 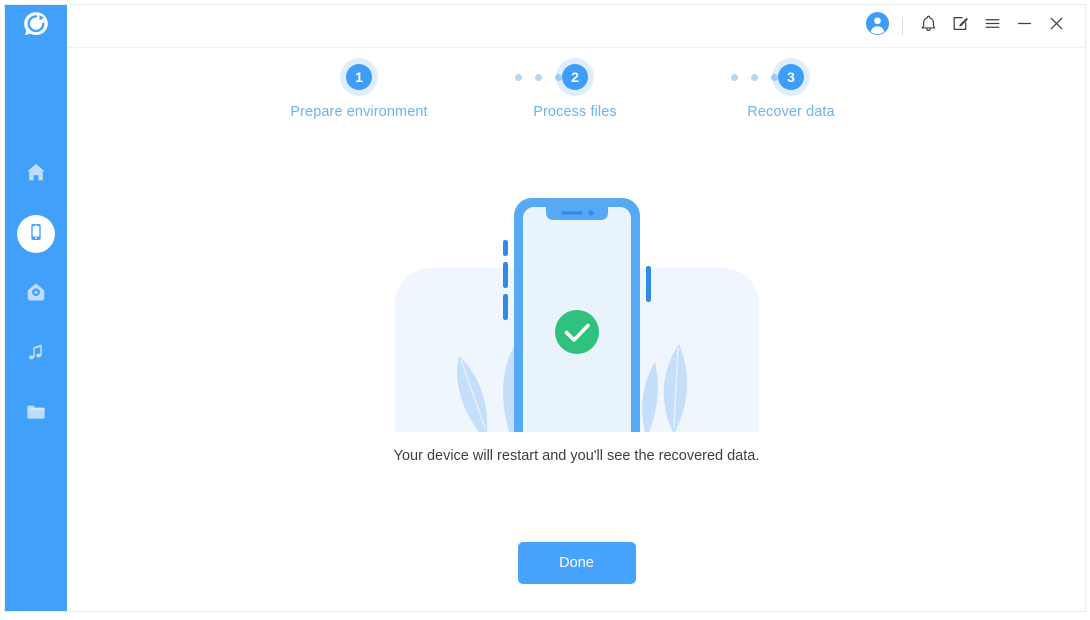 What do you see at coordinates (791, 92) in the screenshot?
I see `step-recover-data: 3 Recover data` at bounding box center [791, 92].